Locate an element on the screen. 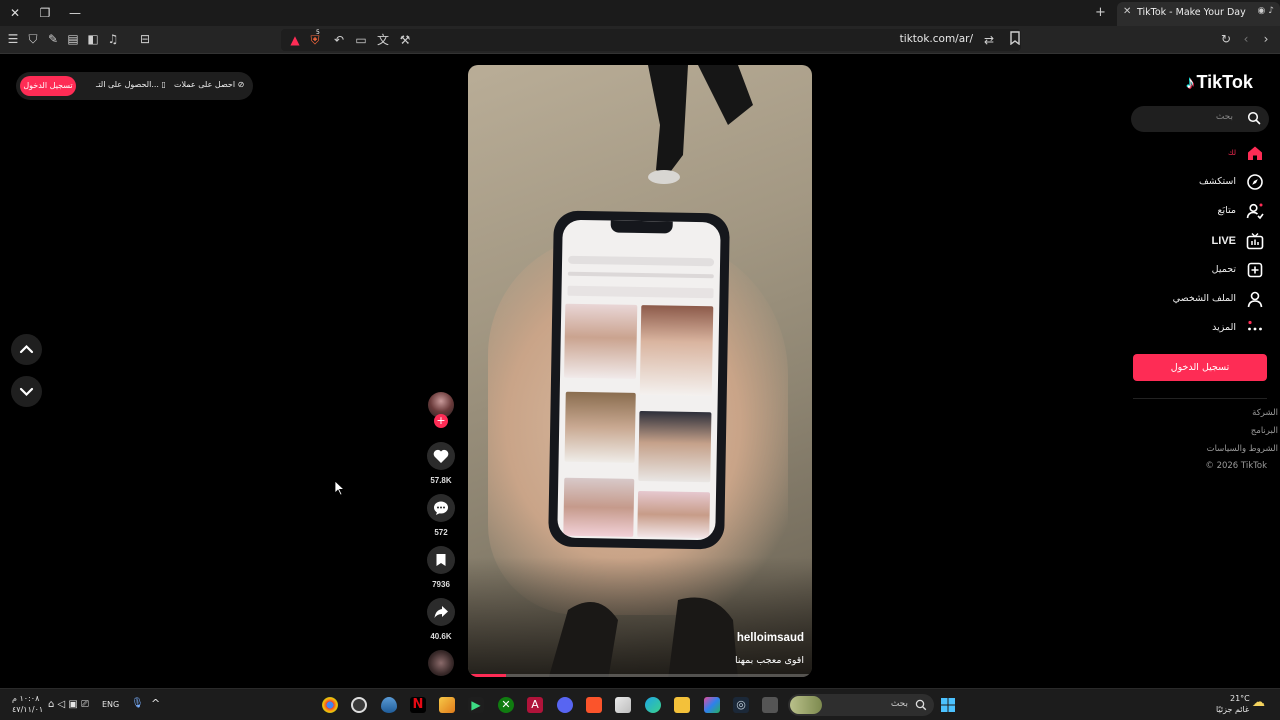 The width and height of the screenshot is (1280, 720). sidebar-icon: ◧ is located at coordinates (93, 39).